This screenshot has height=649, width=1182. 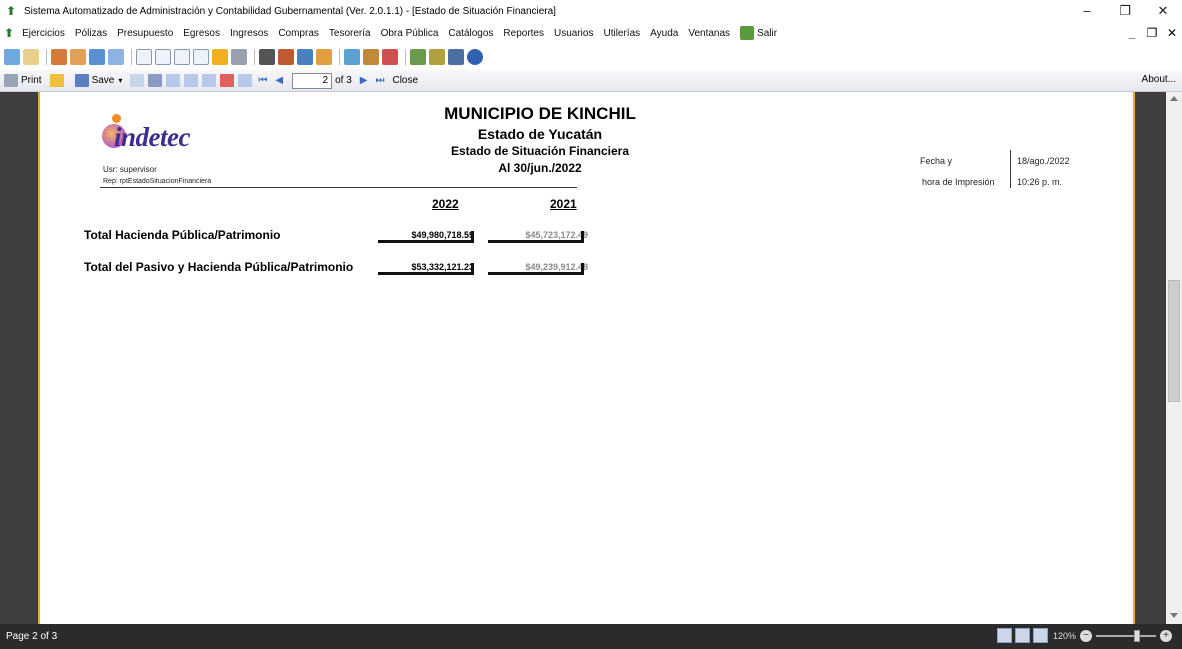 I want to click on tree-icon, so click(x=418, y=57).